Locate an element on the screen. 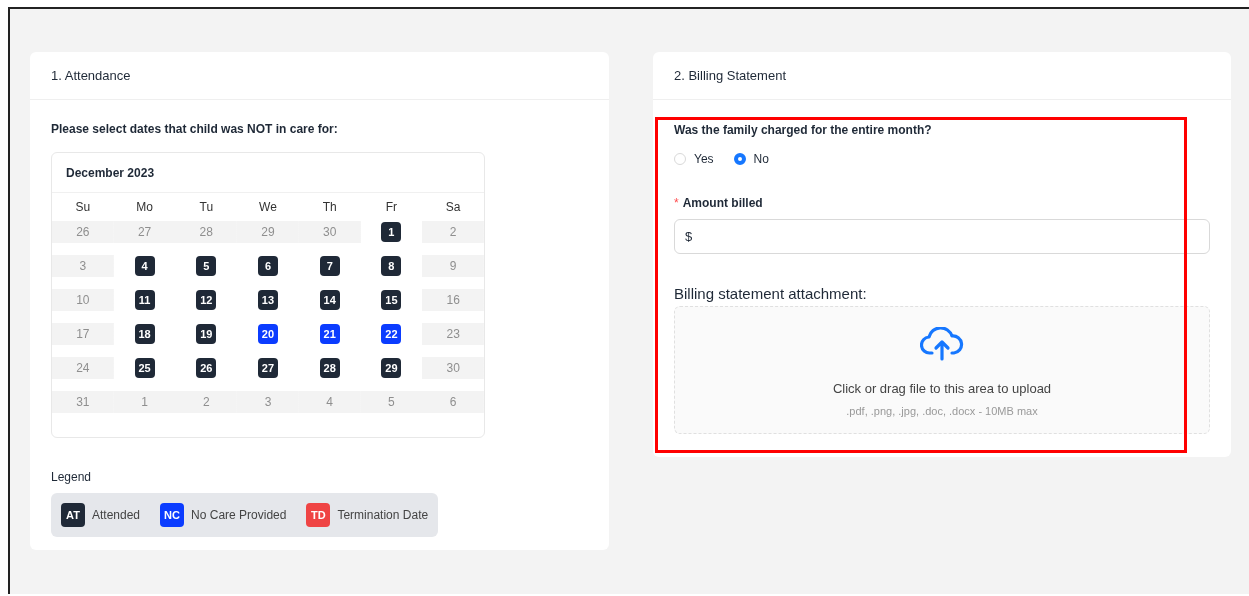  date-badge: 25 is located at coordinates (144, 368).